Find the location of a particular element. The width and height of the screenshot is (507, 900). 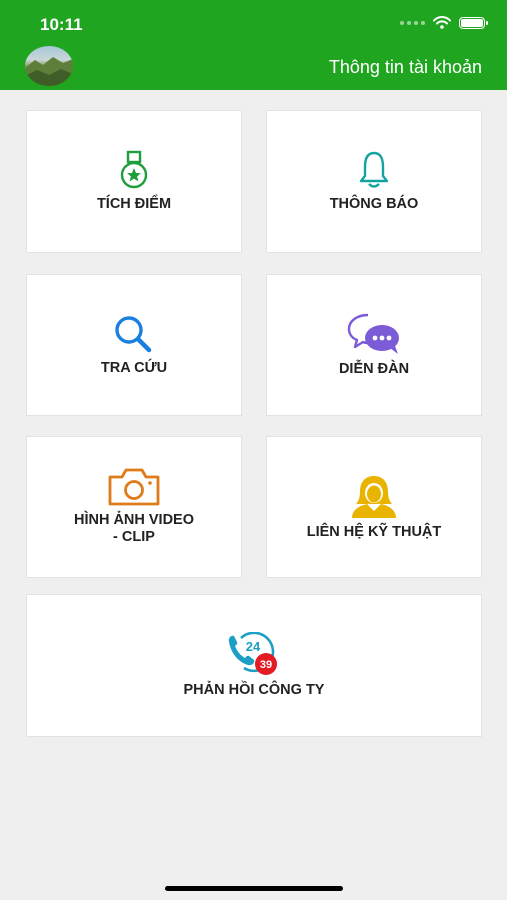

signal-icon is located at coordinates (412, 22).